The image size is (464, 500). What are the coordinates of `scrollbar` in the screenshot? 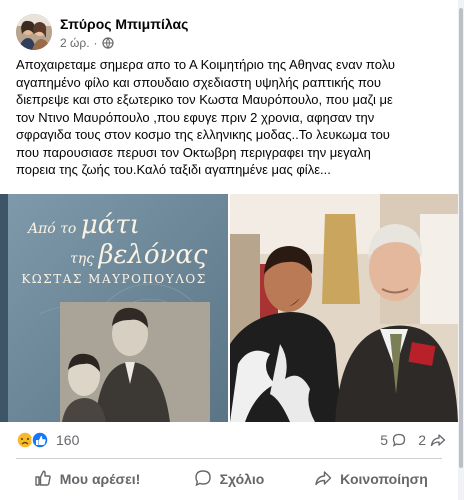 It's located at (461, 250).